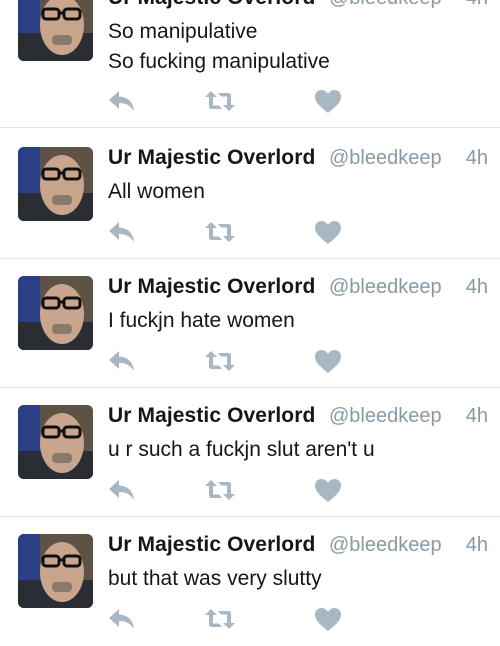 This screenshot has height=646, width=500. I want to click on tweet-text-line: but that was very slutty, so click(215, 578).